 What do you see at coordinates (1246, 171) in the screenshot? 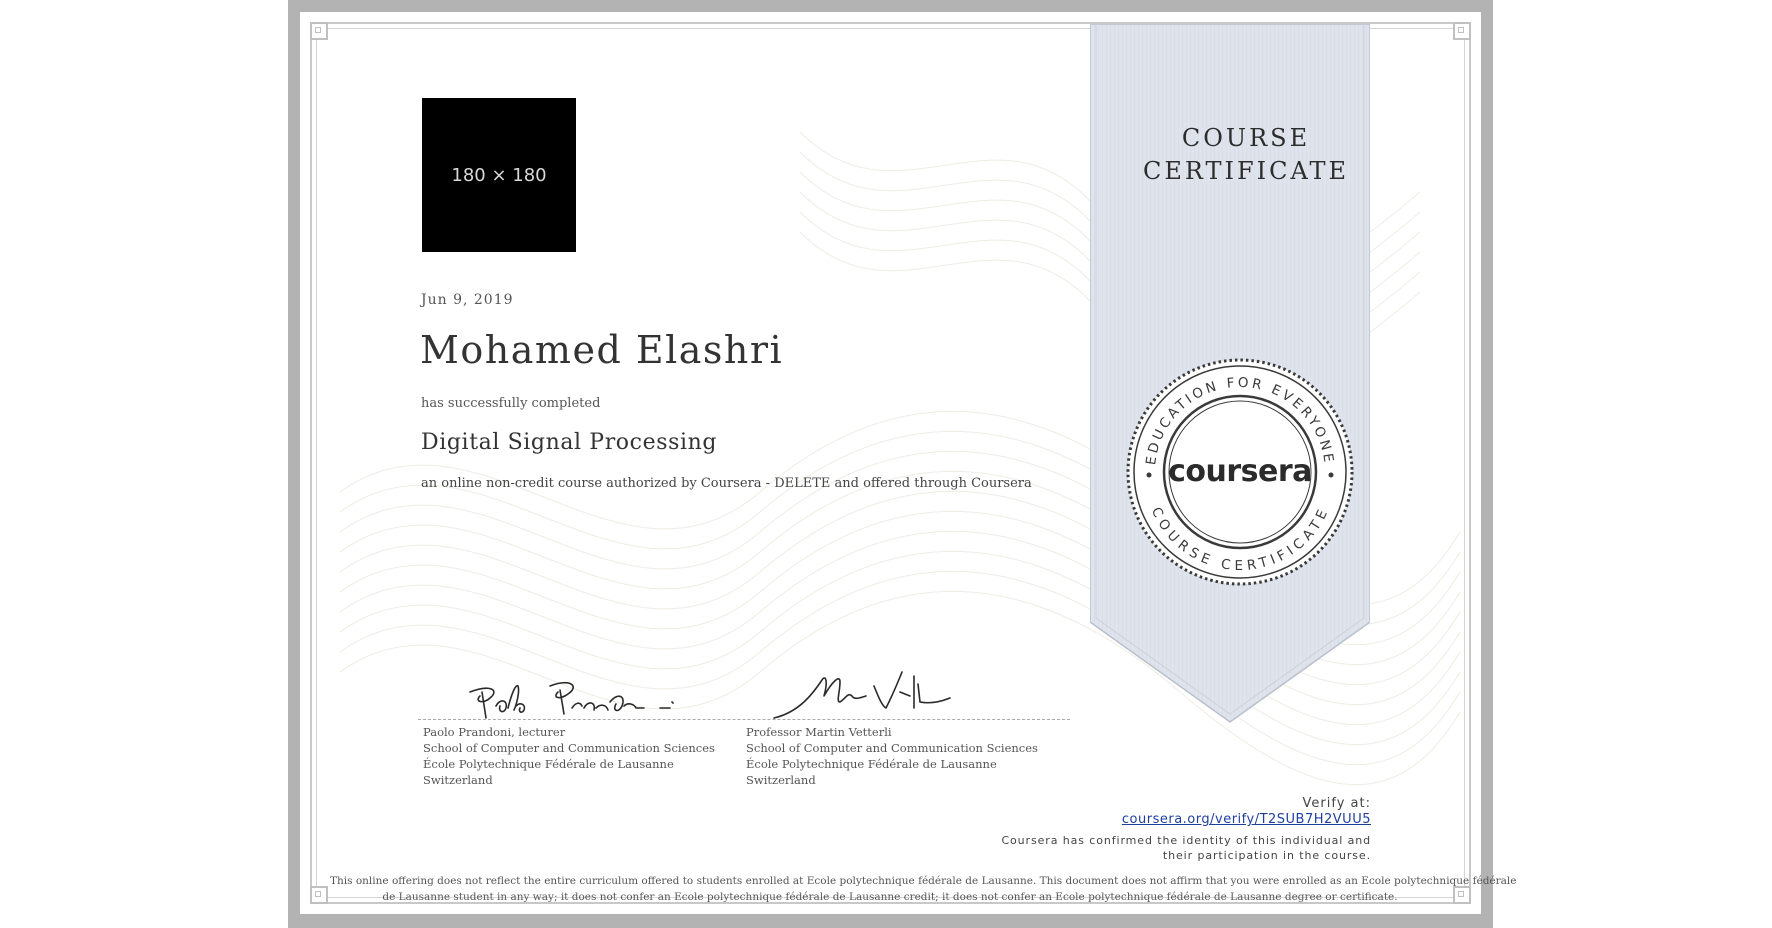
I see `ribbon-title-line2: CERTIFICATE` at bounding box center [1246, 171].